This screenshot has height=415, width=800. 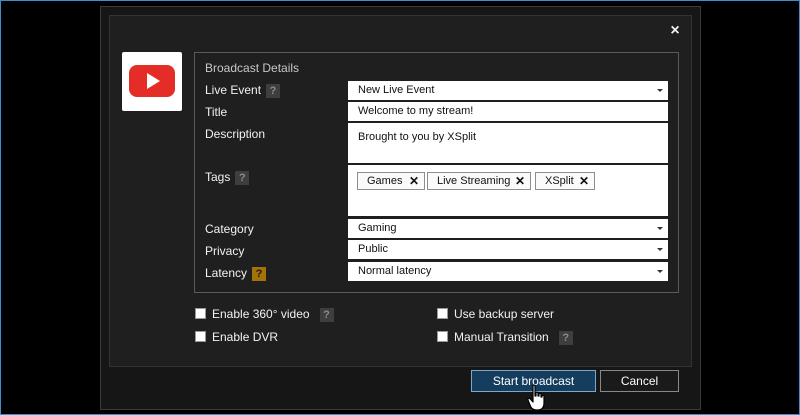 What do you see at coordinates (504, 314) in the screenshot?
I see `backup-server-label: Use backup server` at bounding box center [504, 314].